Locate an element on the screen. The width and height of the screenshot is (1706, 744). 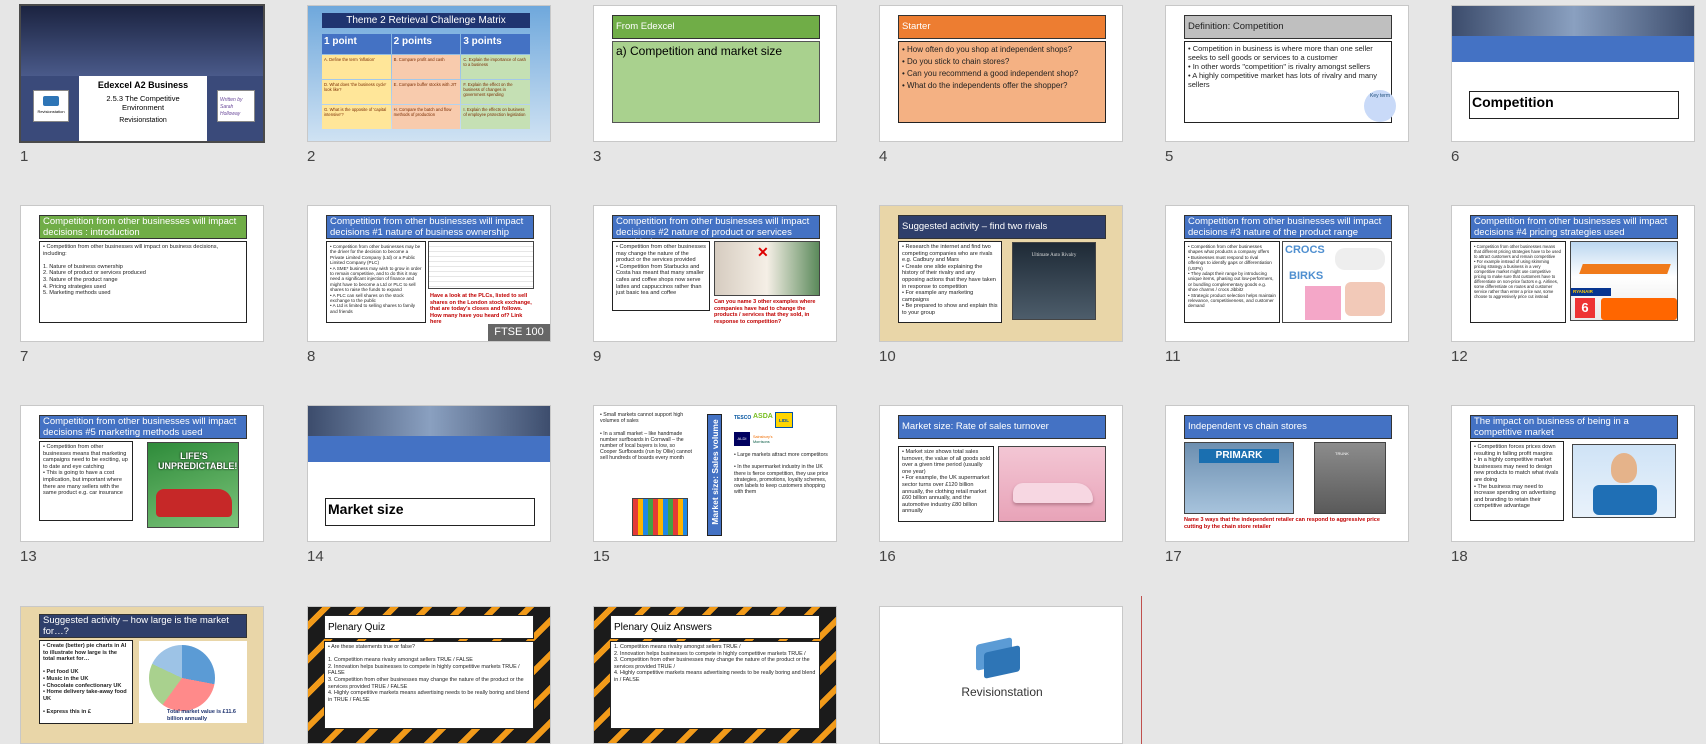
slide-number: 9 is located at coordinates (597, 356).